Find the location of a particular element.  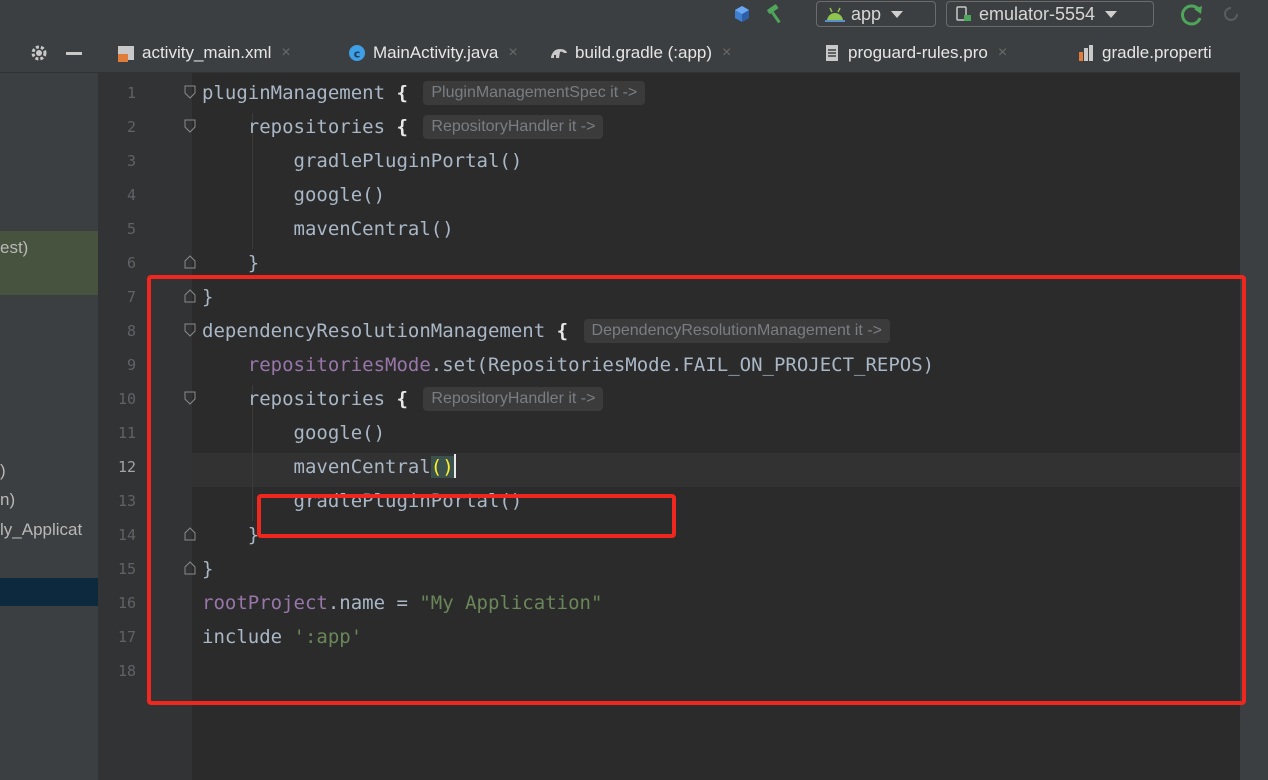

line-number: 3 is located at coordinates (131, 161).